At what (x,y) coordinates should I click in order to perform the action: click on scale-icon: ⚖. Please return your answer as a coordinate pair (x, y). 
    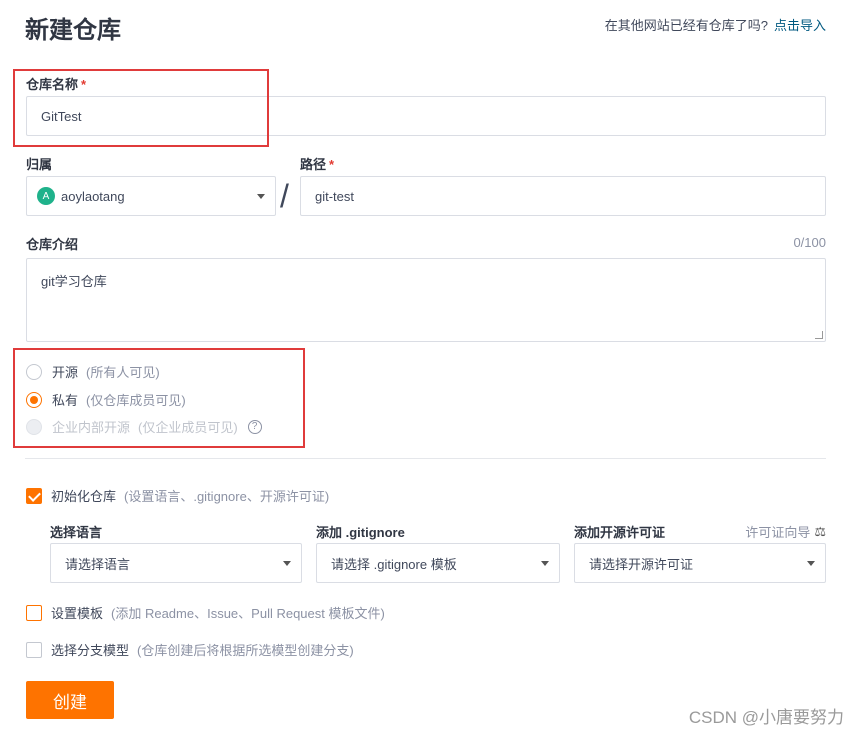
    Looking at the image, I should click on (820, 531).